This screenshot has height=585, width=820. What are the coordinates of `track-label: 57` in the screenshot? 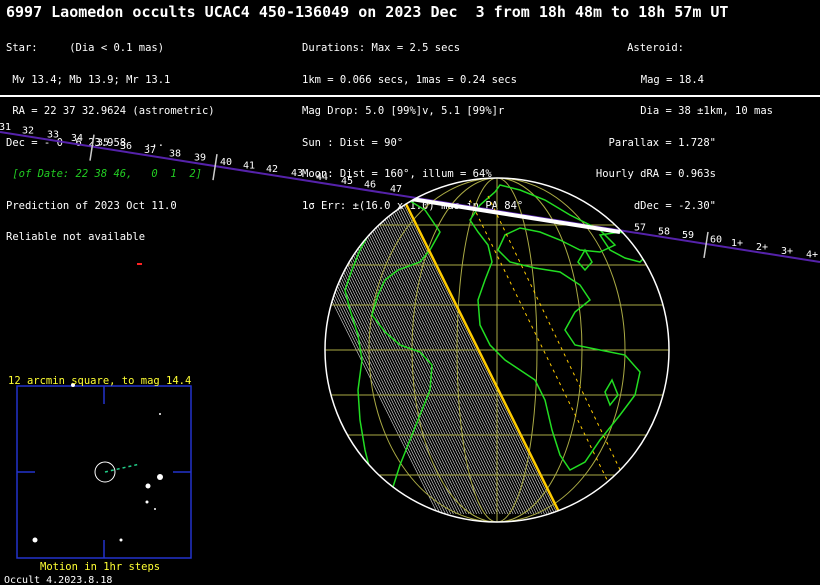 It's located at (640, 227).